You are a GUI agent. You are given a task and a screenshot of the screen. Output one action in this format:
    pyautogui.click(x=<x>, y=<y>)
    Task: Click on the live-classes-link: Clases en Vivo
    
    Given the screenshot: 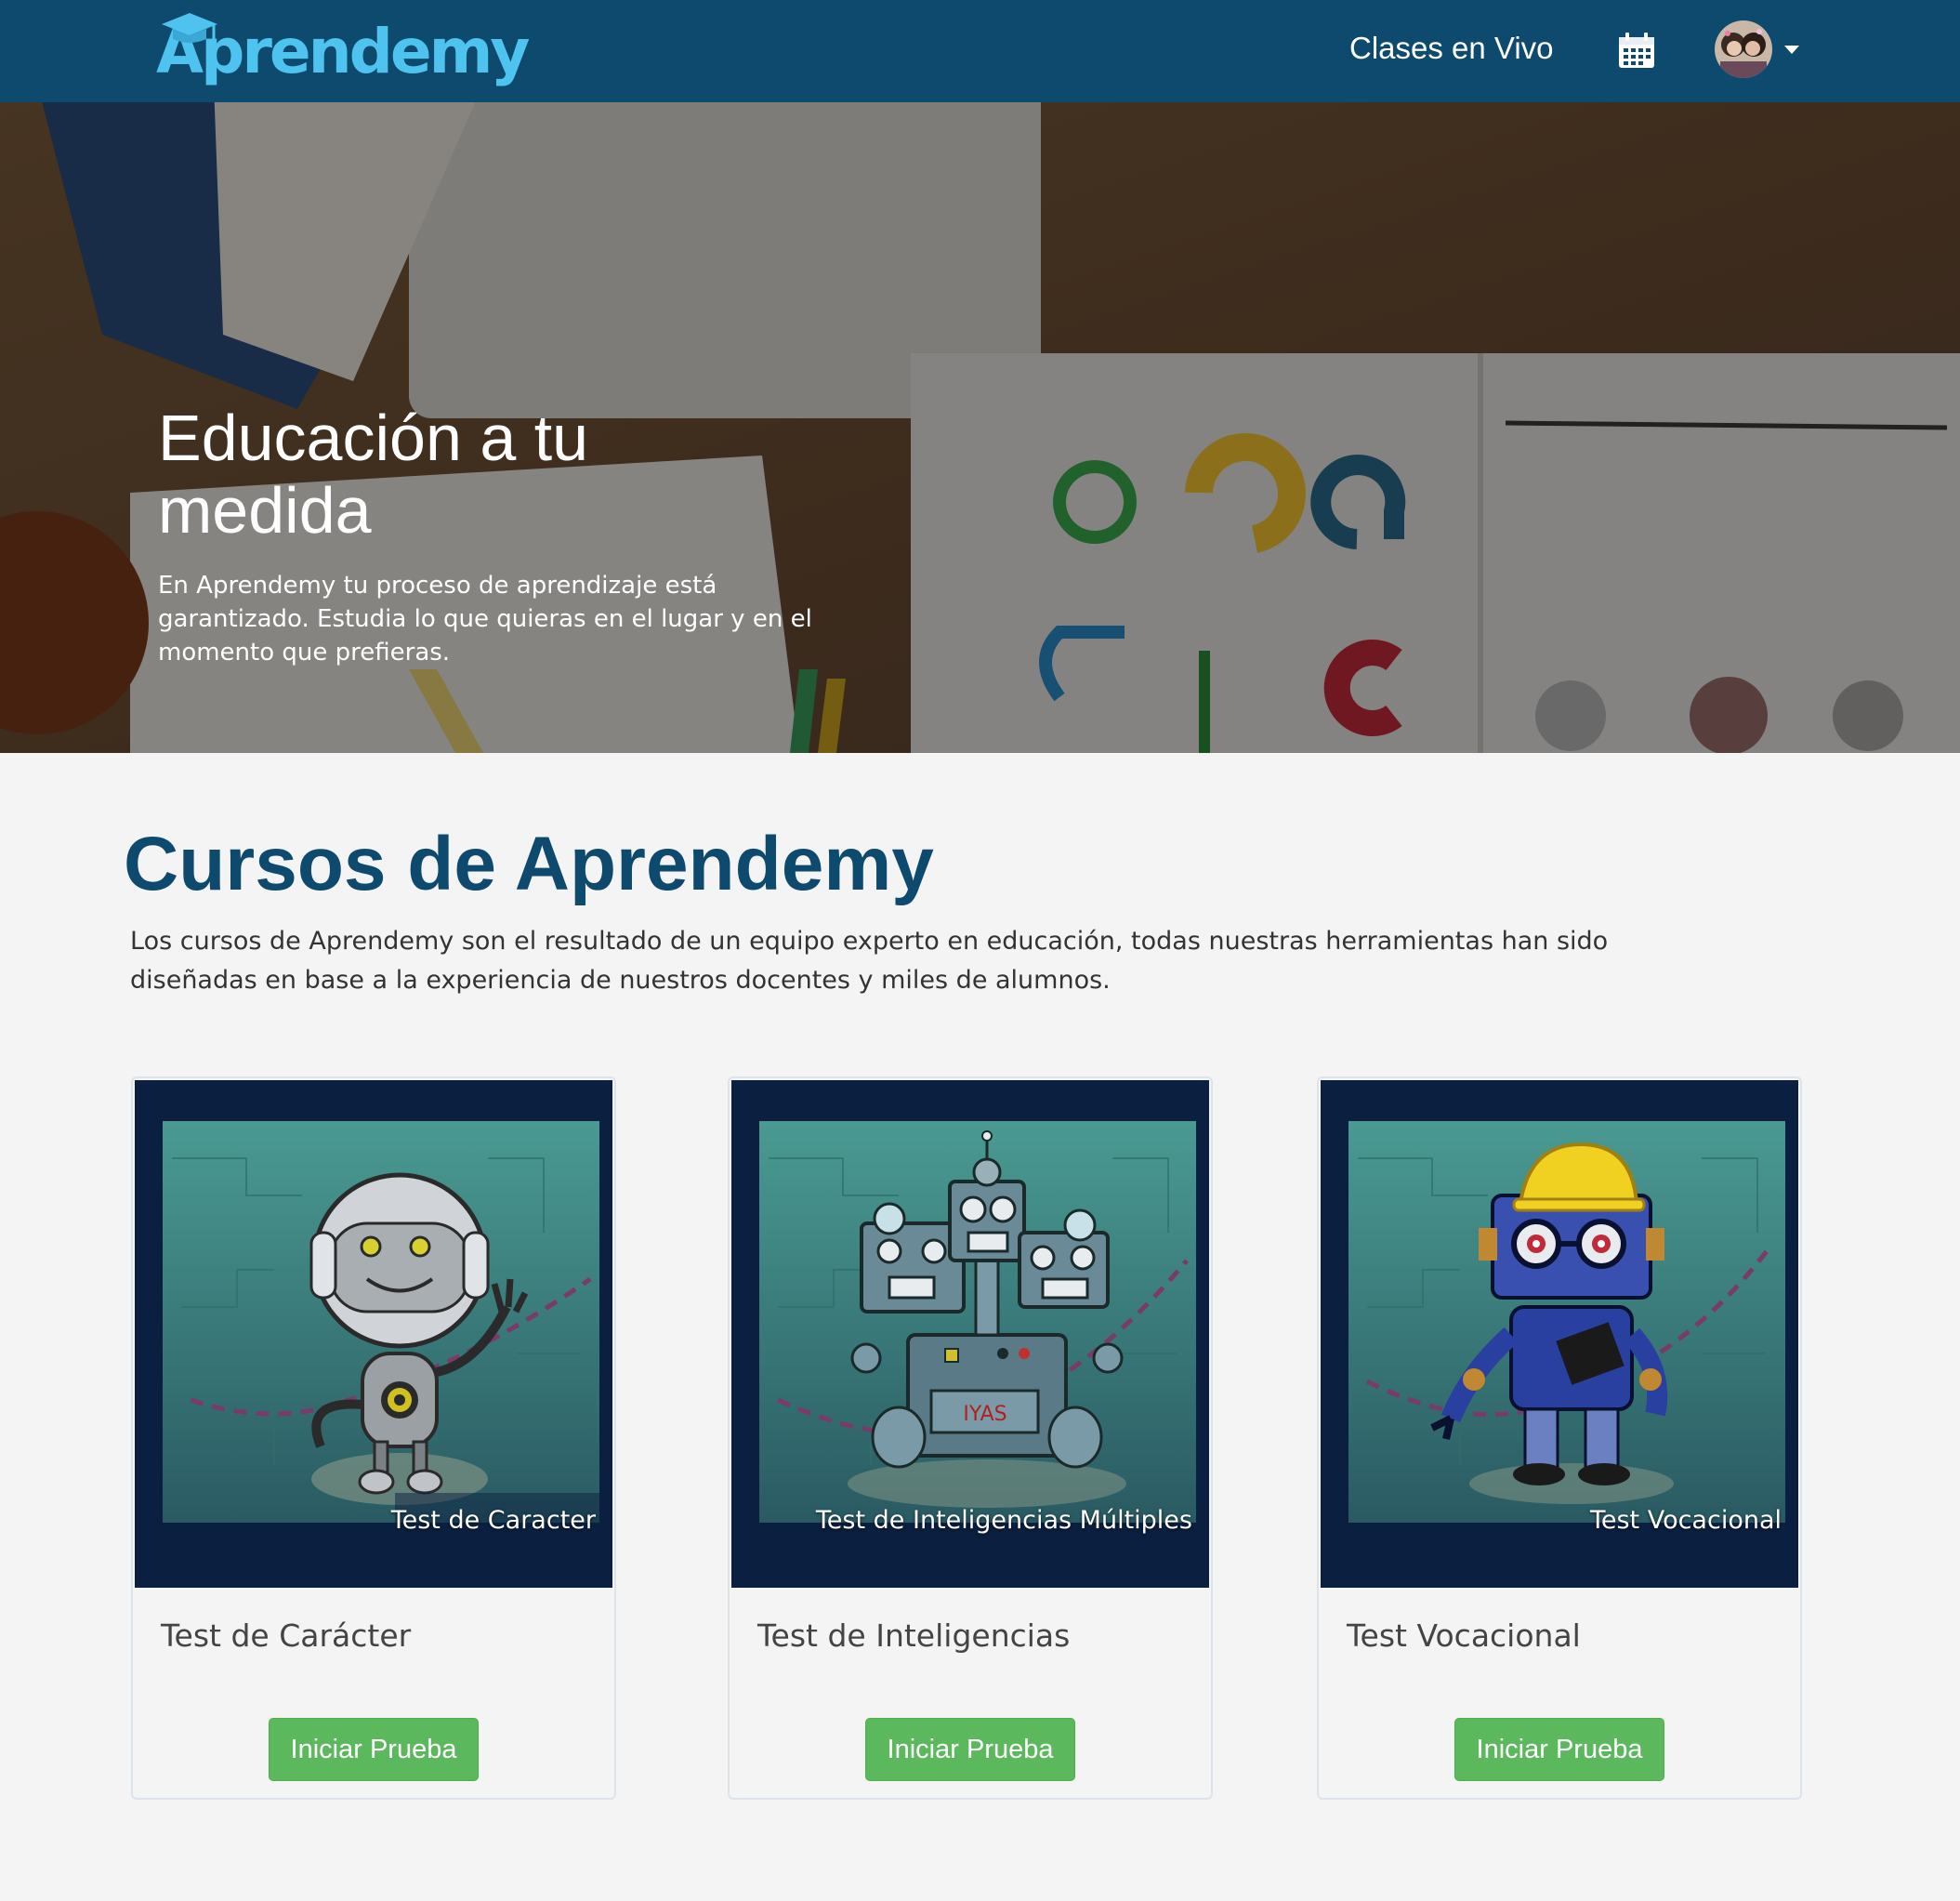 What is the action you would take?
    pyautogui.click(x=1451, y=49)
    